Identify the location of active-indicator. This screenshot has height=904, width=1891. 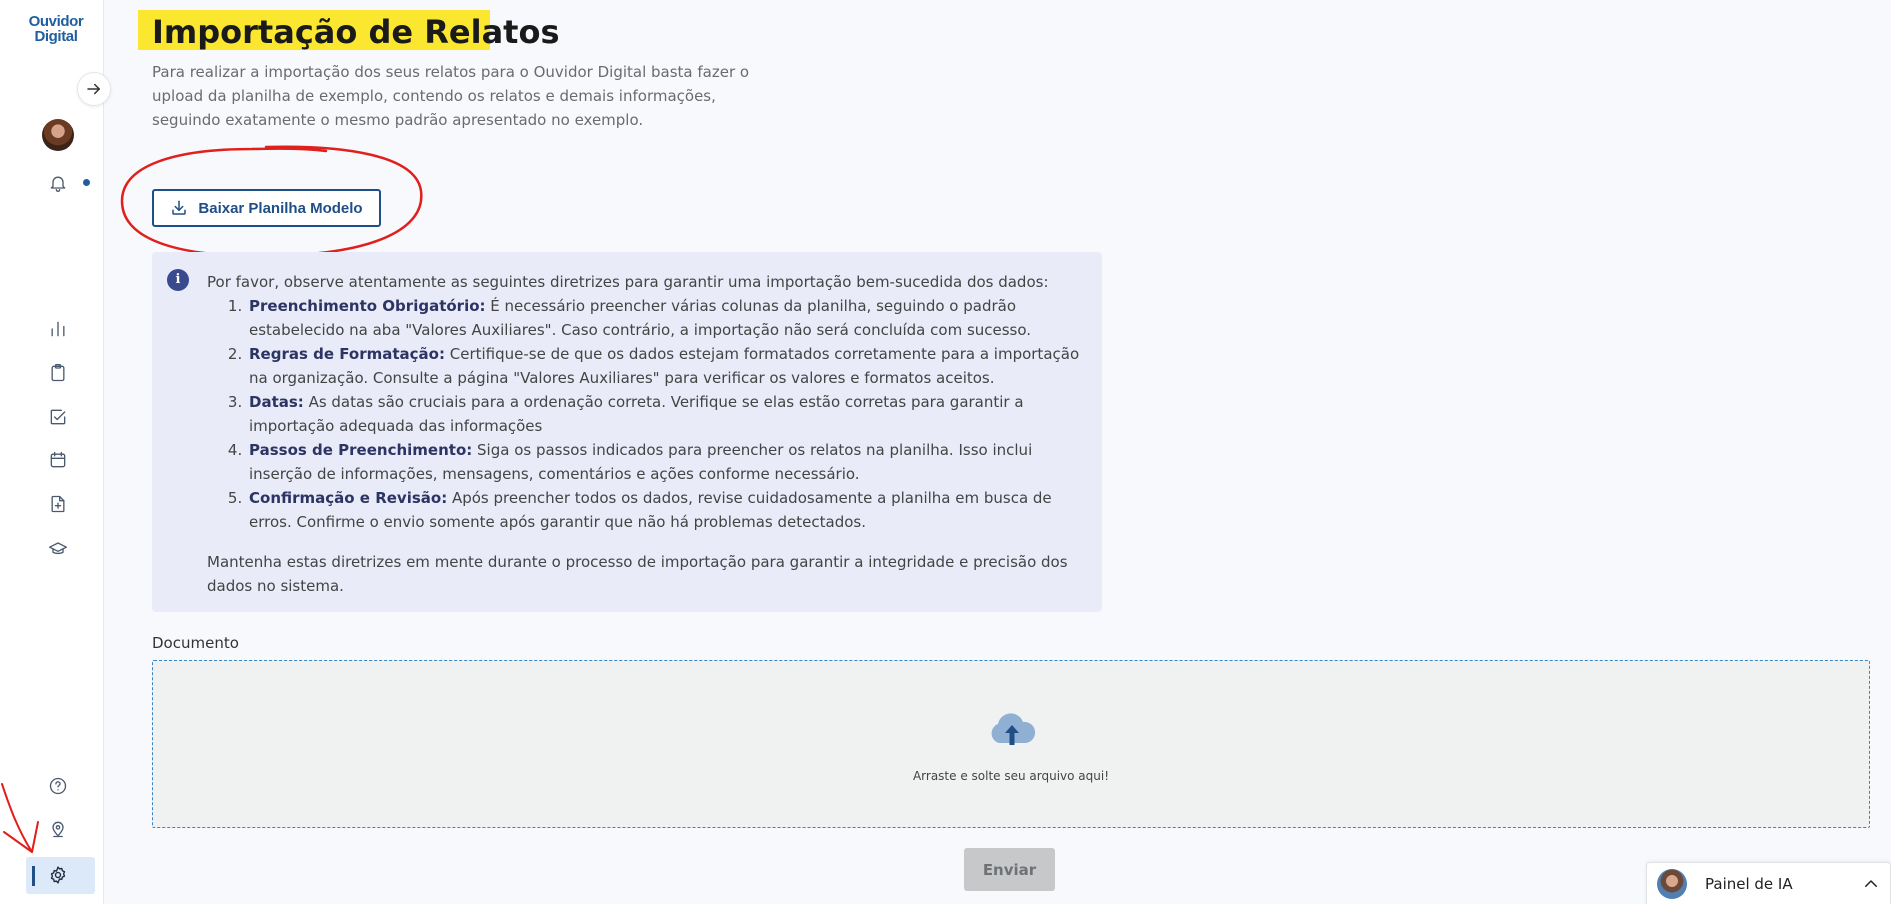
(33, 876).